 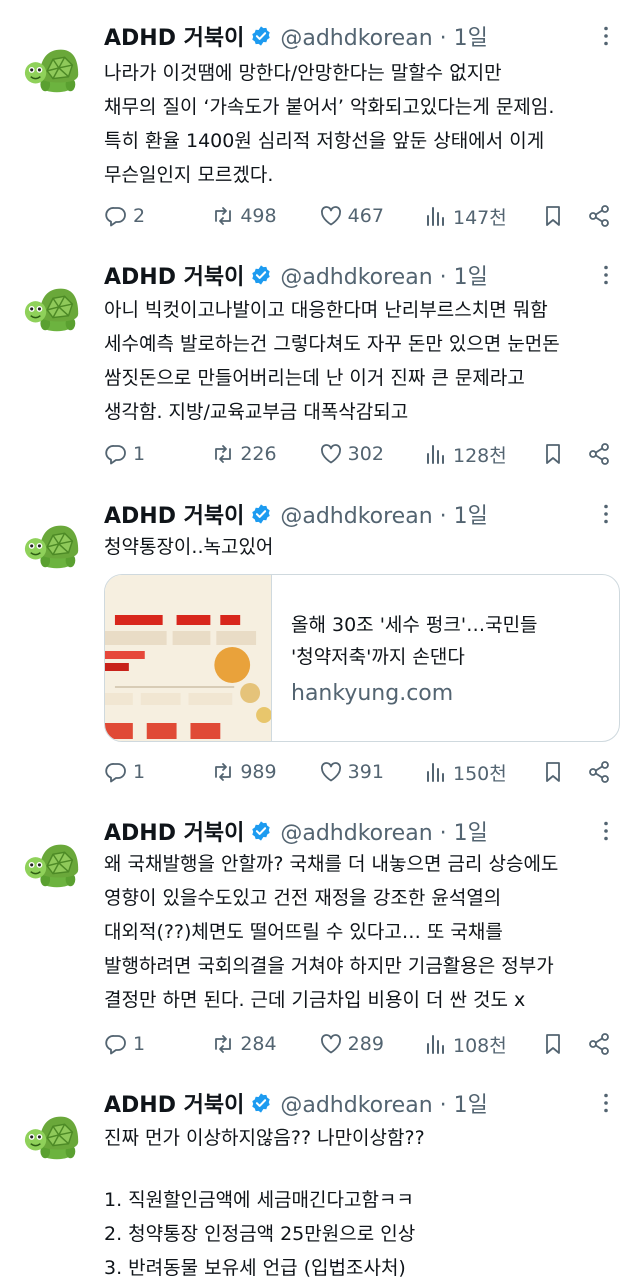 What do you see at coordinates (332, 344) in the screenshot?
I see `tweet-text-line: 세수예측 발로하는건 그렇다쳐도 자꾸 돈만 있으면 눈먼돈` at bounding box center [332, 344].